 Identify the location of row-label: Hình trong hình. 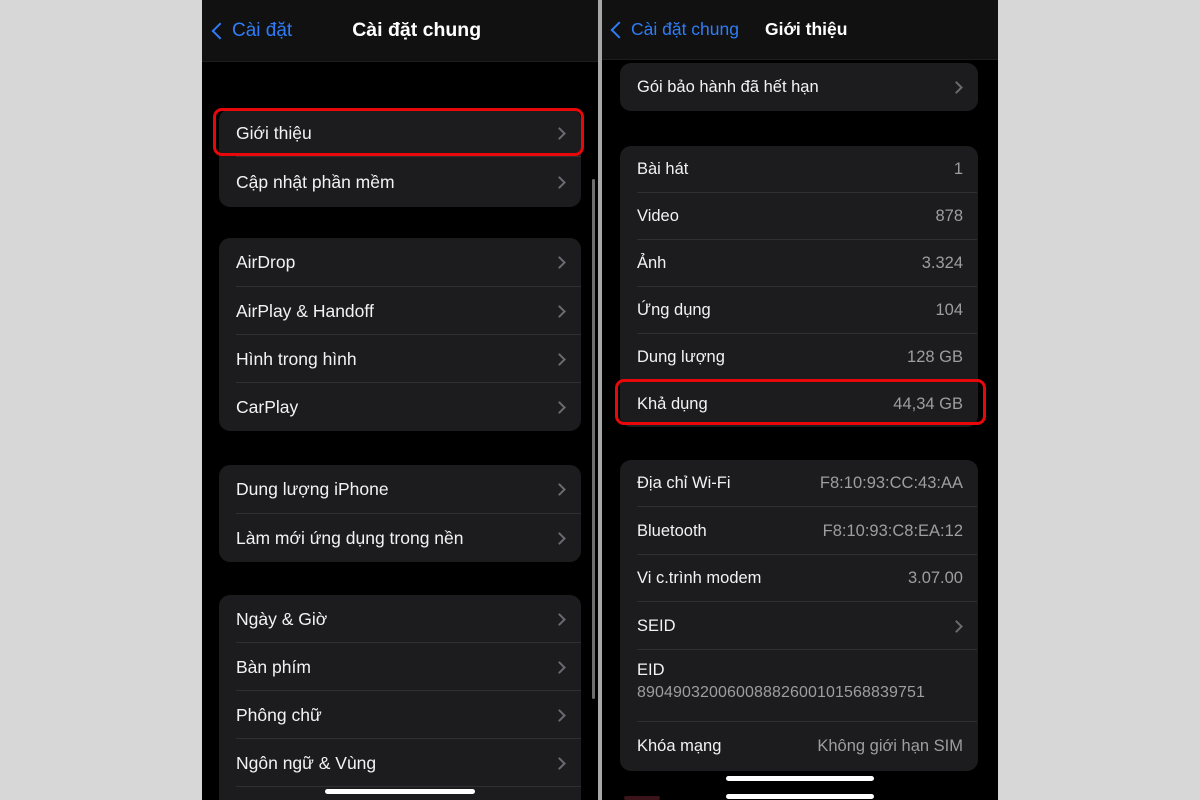
(296, 358).